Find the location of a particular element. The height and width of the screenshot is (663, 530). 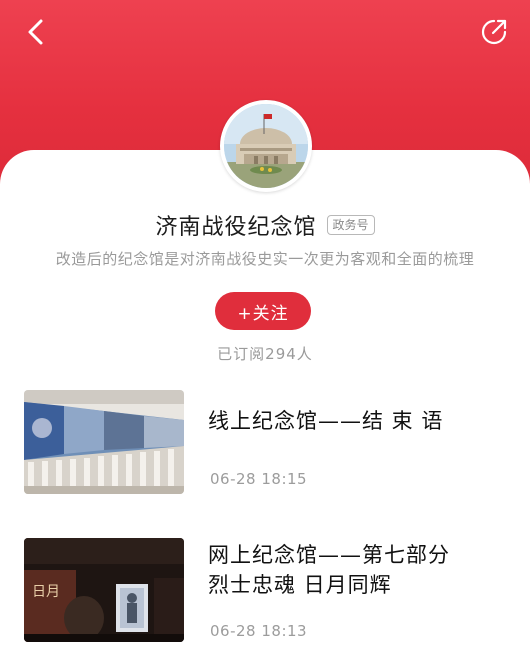

thumbnail-caption: 日月 is located at coordinates (46, 592).